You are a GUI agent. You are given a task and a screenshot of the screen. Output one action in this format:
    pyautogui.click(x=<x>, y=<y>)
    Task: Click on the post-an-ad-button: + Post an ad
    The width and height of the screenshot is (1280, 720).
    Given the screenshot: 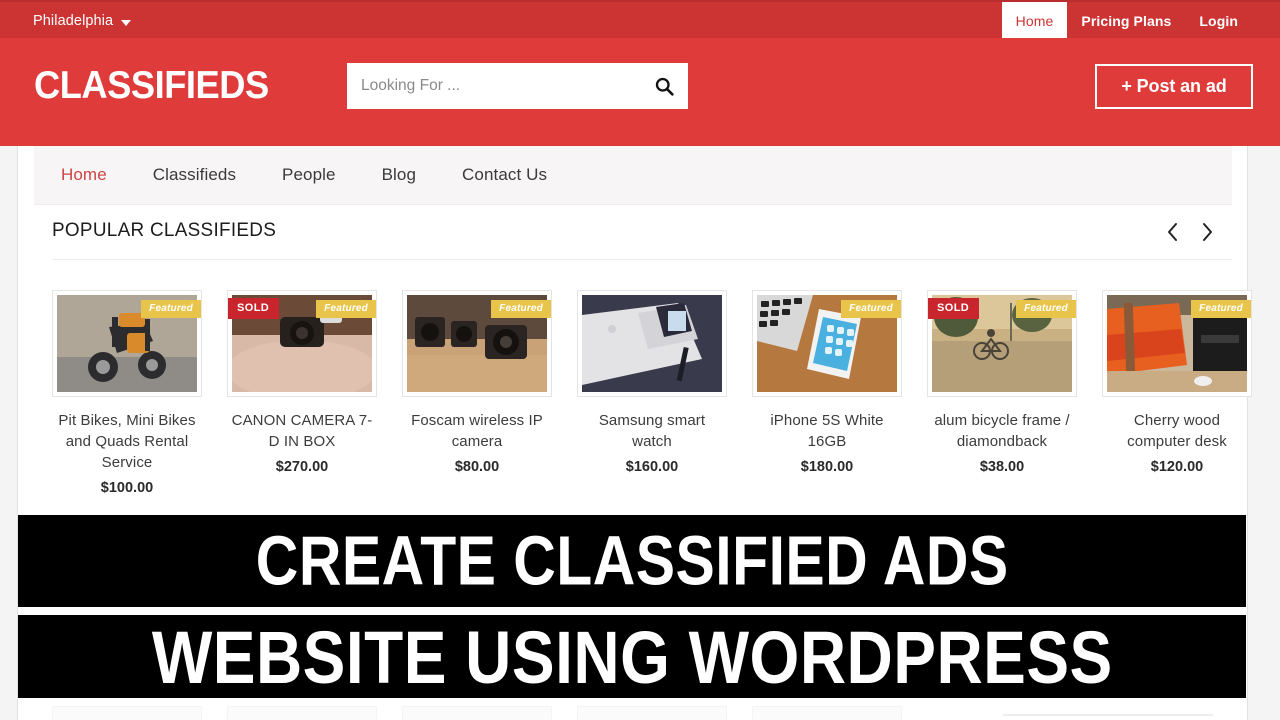 What is the action you would take?
    pyautogui.click(x=1174, y=86)
    